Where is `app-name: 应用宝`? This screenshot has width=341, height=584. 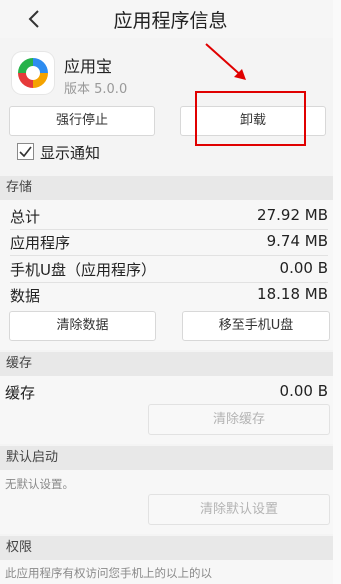 app-name: 应用宝 is located at coordinates (88, 66).